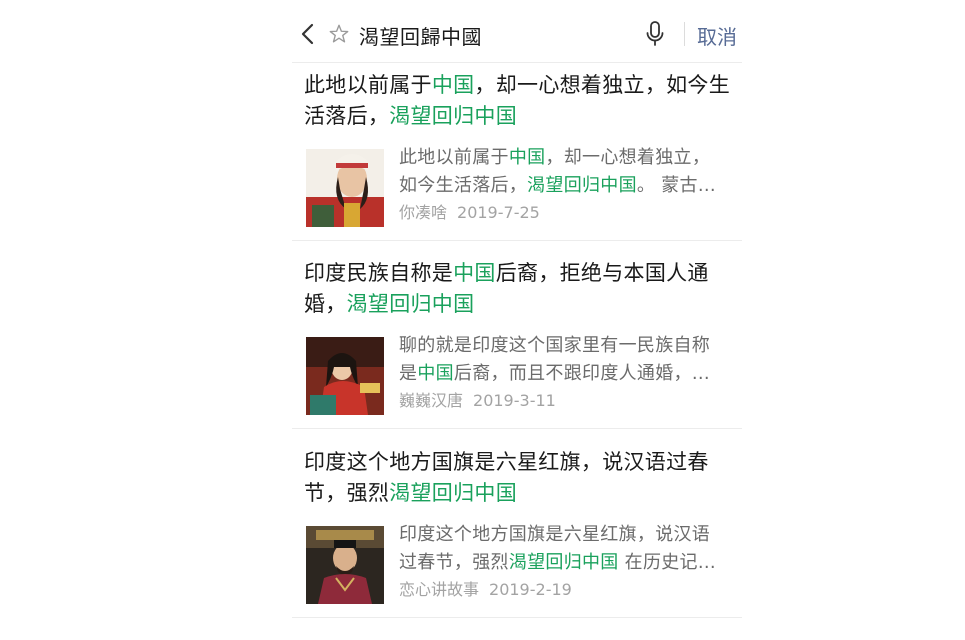  I want to click on result-source: 恋心讲故事, so click(439, 589).